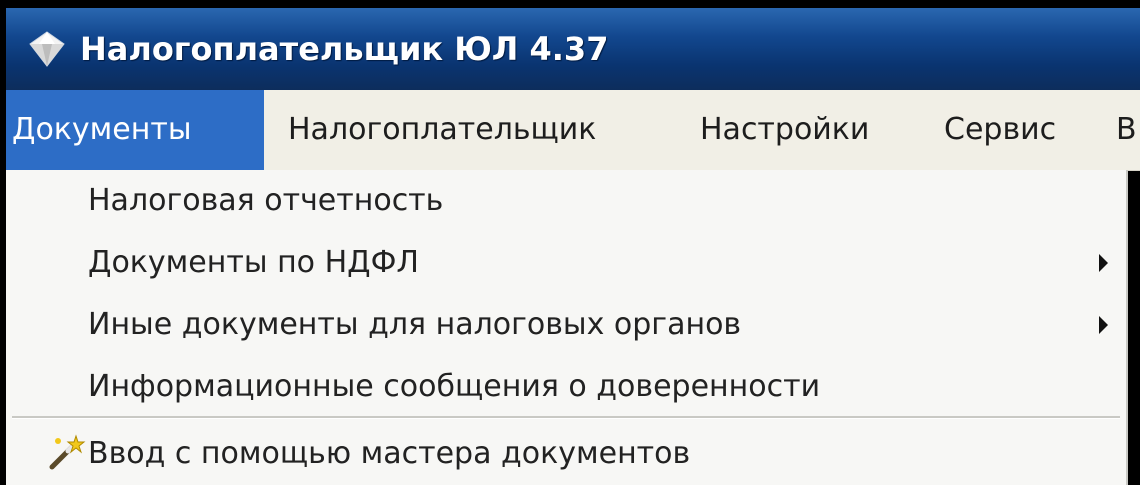 The height and width of the screenshot is (485, 1140). Describe the element at coordinates (442, 130) in the screenshot. I see `menu-taxpayer: Налогоплательщик` at that location.